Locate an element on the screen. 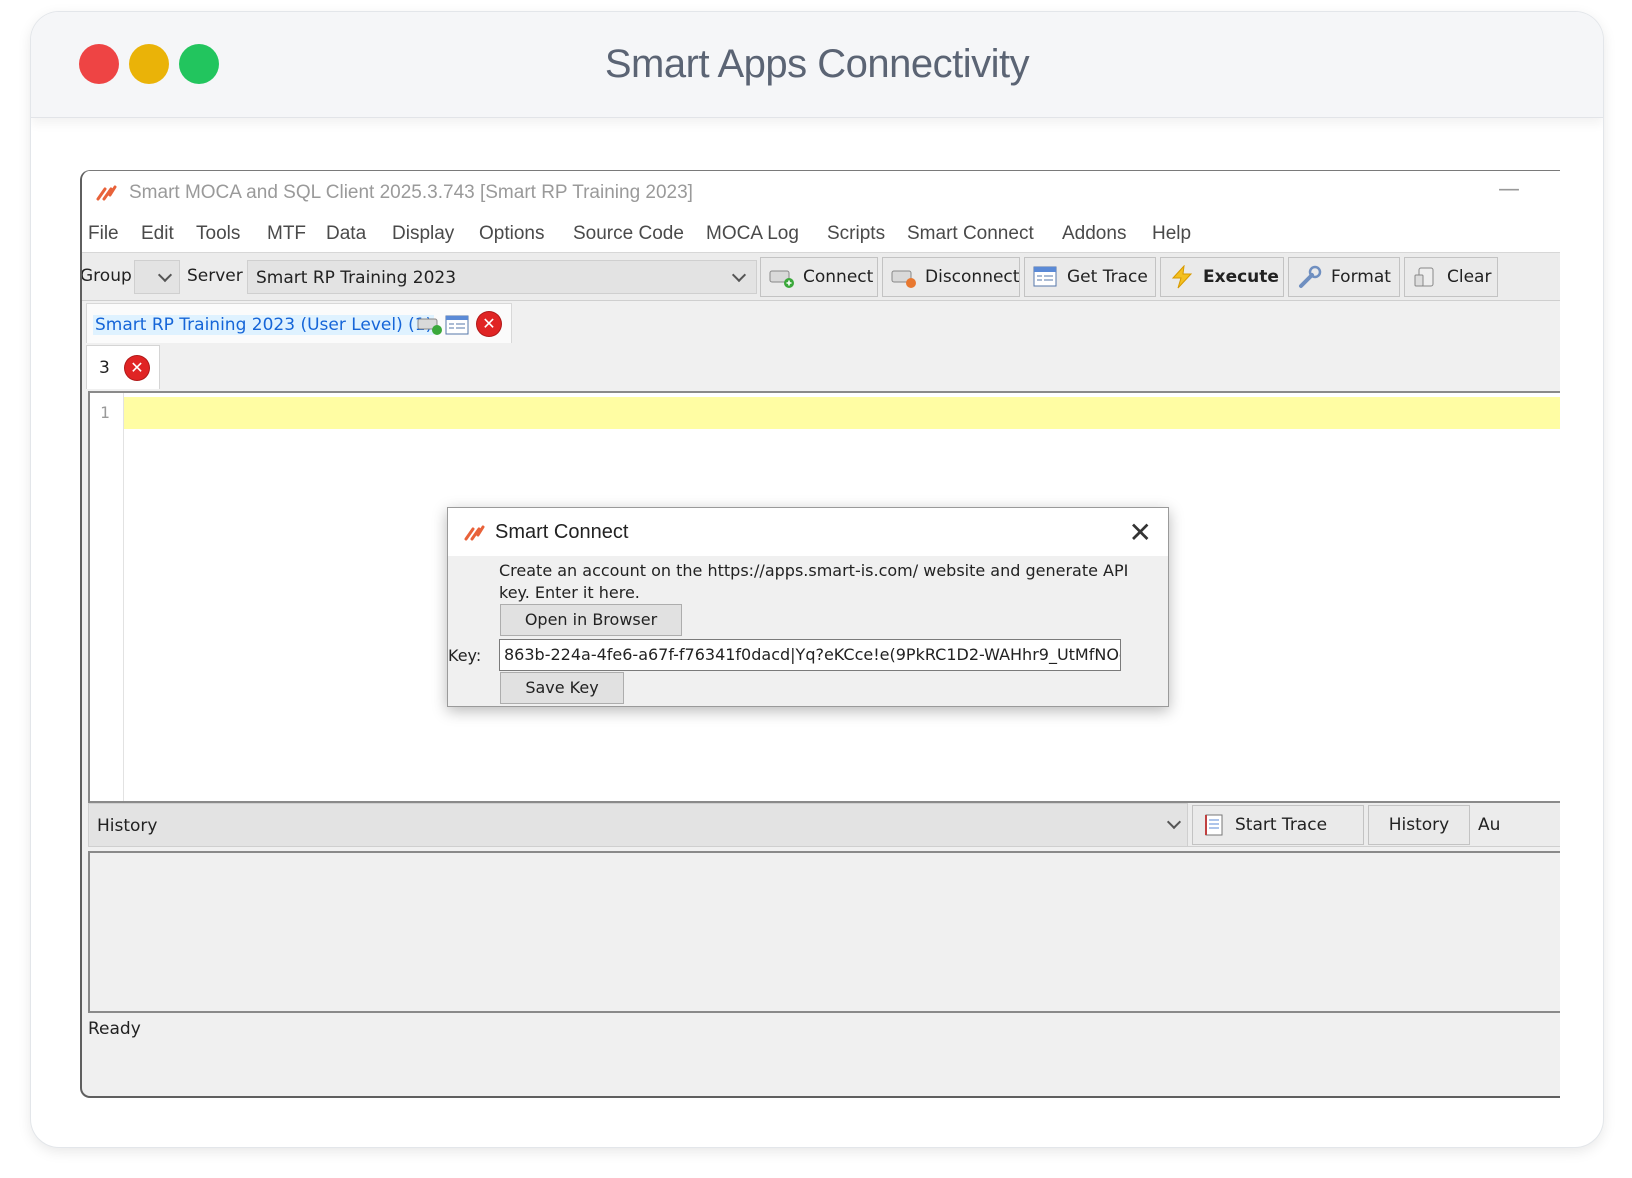 This screenshot has width=1632, height=1178. dialog-titlebar: Smart Connect ✕ is located at coordinates (808, 532).